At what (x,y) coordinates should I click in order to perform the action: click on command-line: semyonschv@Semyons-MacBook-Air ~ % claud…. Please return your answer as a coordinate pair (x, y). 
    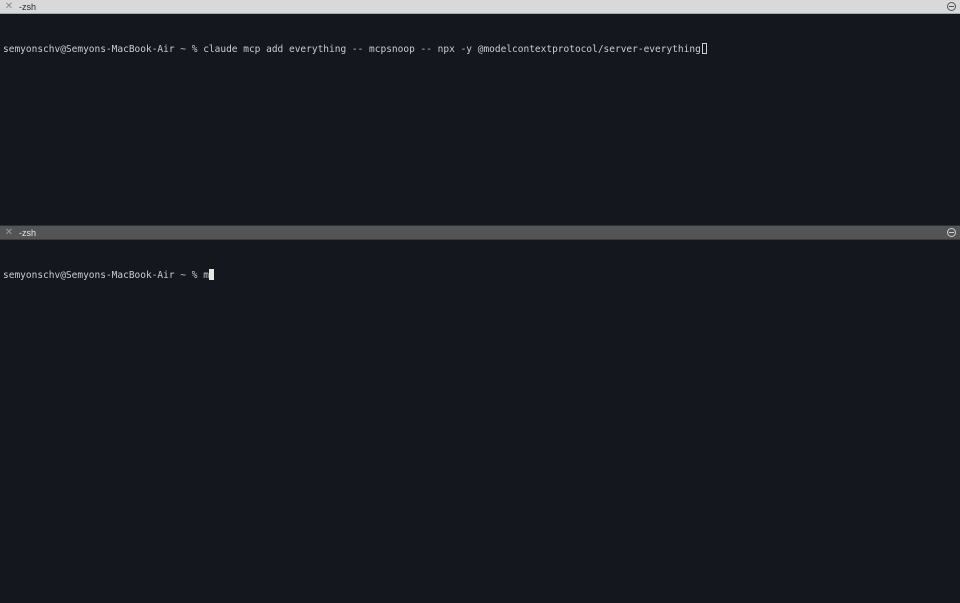
    Looking at the image, I should click on (479, 50).